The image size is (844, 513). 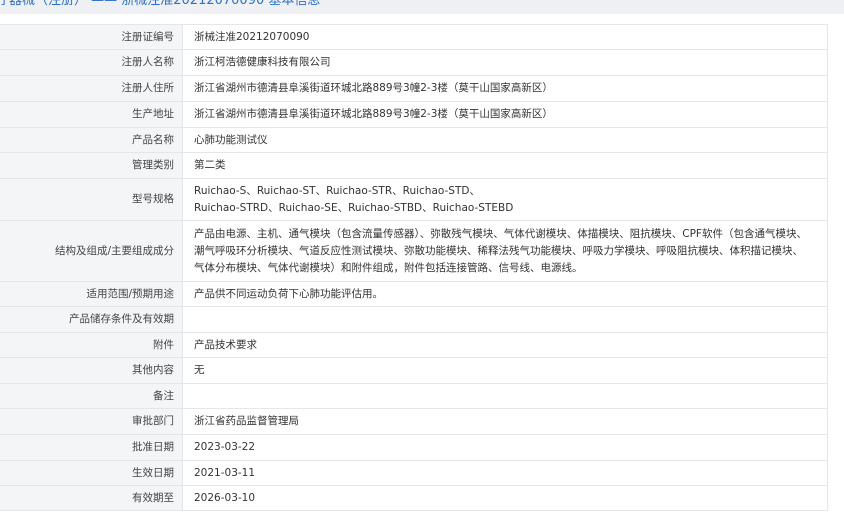 I want to click on table-row: 适用范围/预期用途 产品供不同运动负荷下心肺功能评估用。, so click(x=414, y=294).